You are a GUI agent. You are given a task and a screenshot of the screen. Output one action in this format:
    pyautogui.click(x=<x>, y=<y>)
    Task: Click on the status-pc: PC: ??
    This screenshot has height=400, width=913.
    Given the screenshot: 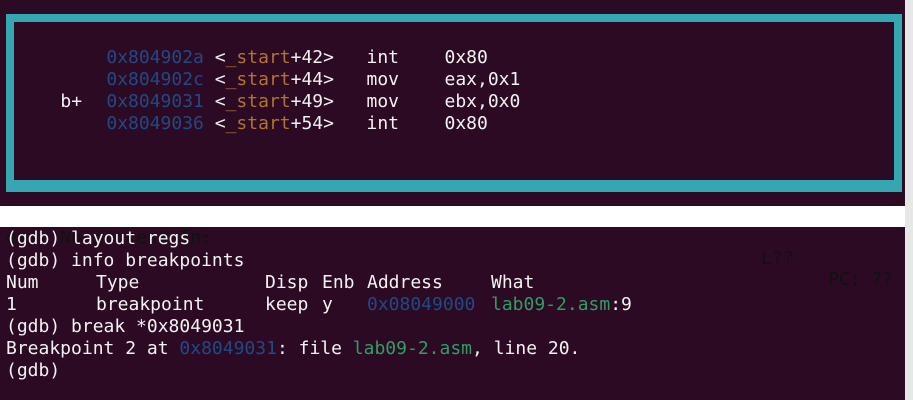 What is the action you would take?
    pyautogui.click(x=861, y=279)
    